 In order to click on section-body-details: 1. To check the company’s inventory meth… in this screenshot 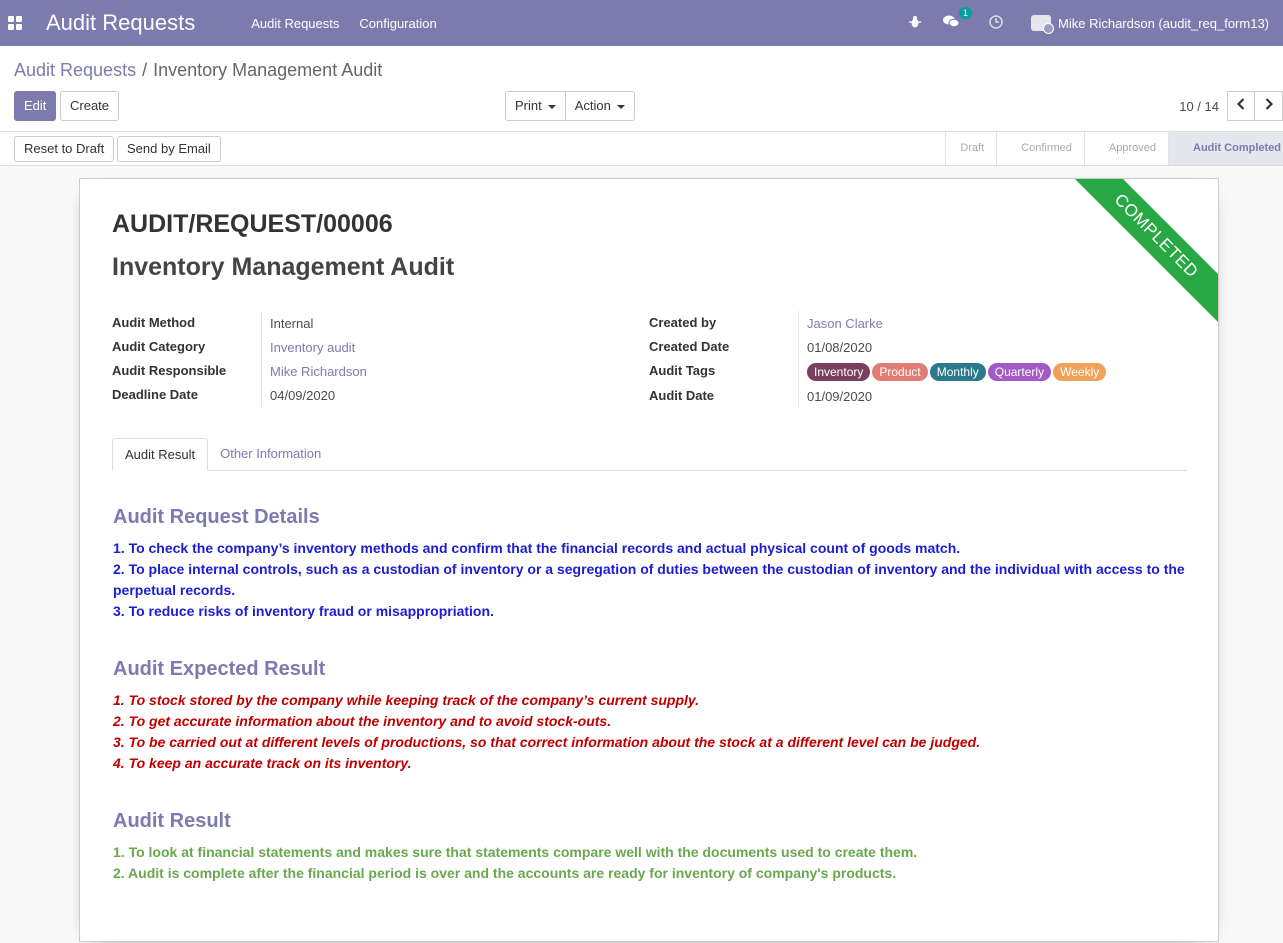, I will do `click(653, 580)`.